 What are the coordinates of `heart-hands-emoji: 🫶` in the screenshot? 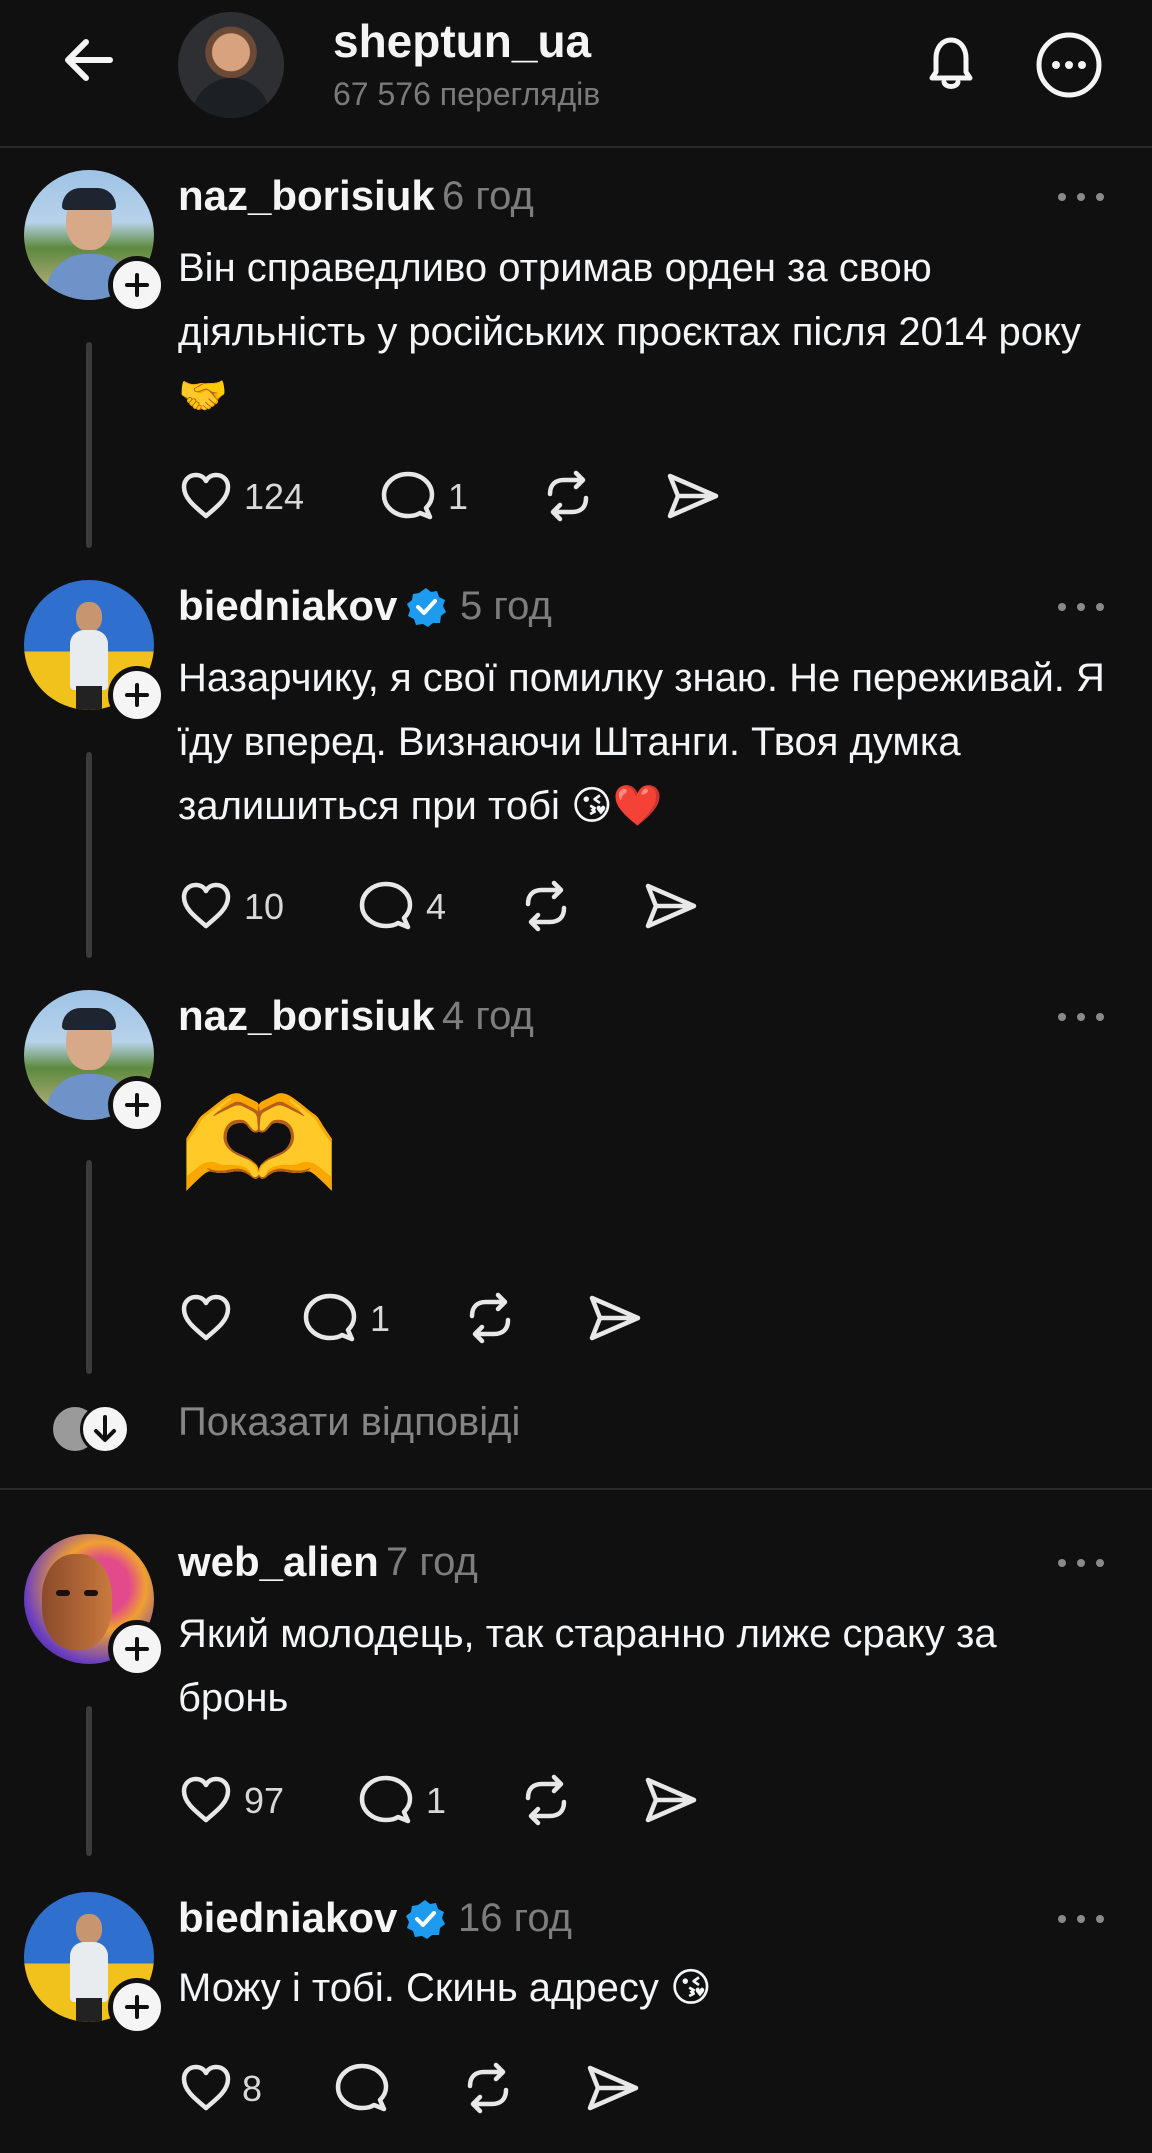 It's located at (259, 1145).